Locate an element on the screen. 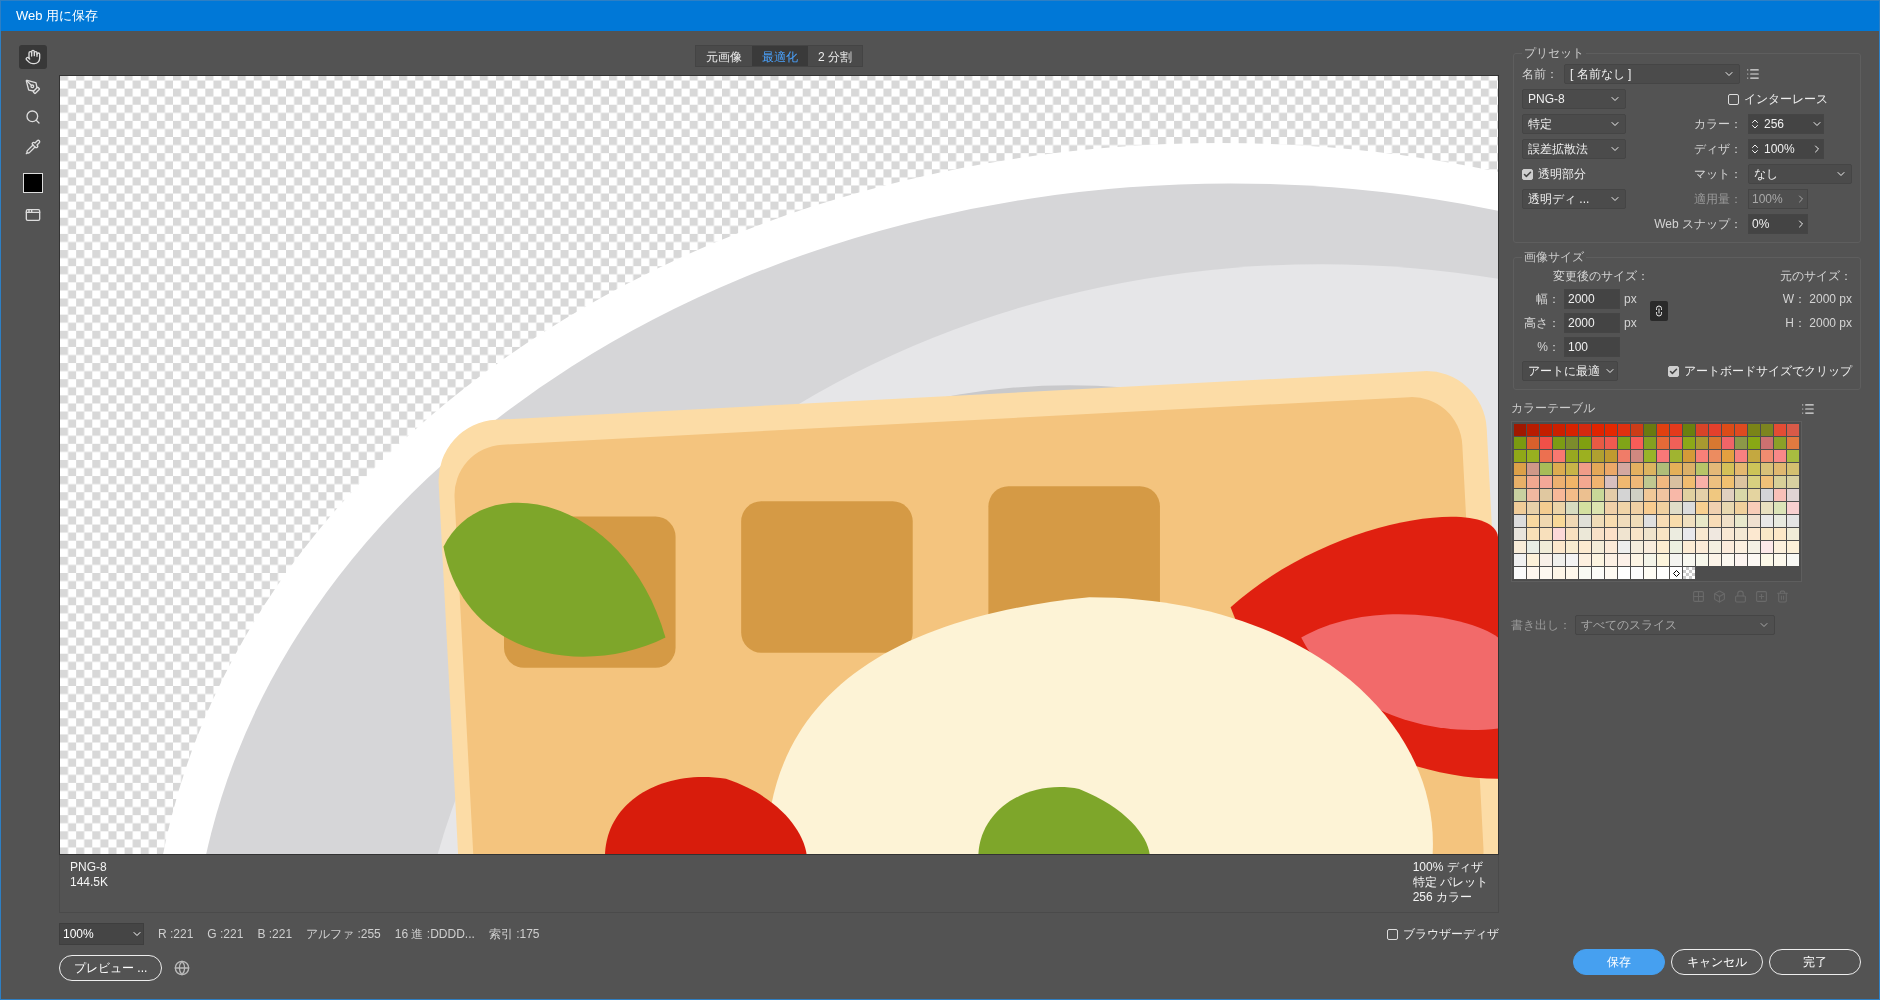 This screenshot has width=1880, height=1000. optimize-info-text: 100% ディザ is located at coordinates (1447, 867).